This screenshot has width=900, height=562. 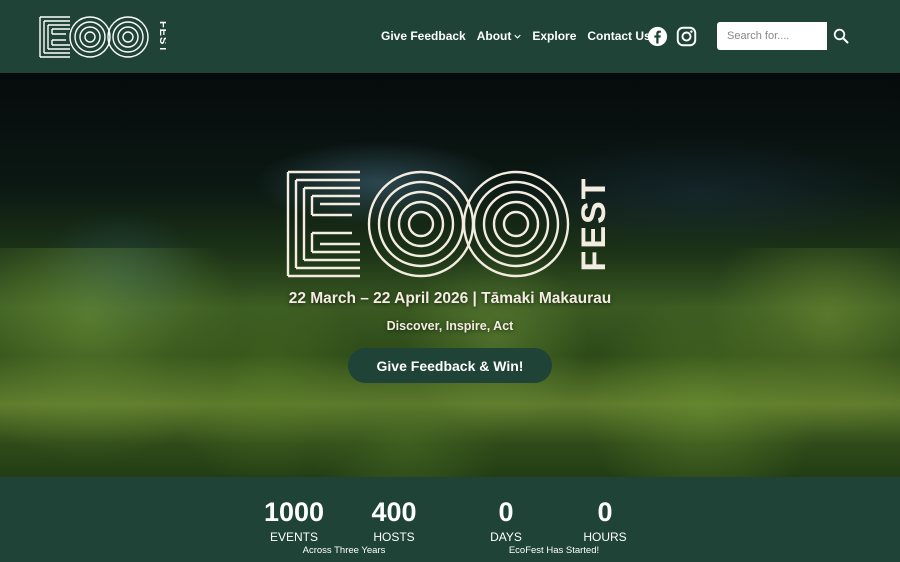 I want to click on instagram-icon, so click(x=686, y=36).